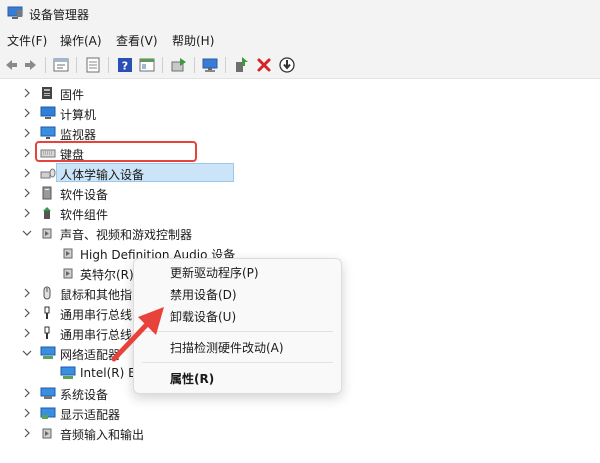 This screenshot has height=463, width=600. What do you see at coordinates (147, 65) in the screenshot?
I see `console-icon` at bounding box center [147, 65].